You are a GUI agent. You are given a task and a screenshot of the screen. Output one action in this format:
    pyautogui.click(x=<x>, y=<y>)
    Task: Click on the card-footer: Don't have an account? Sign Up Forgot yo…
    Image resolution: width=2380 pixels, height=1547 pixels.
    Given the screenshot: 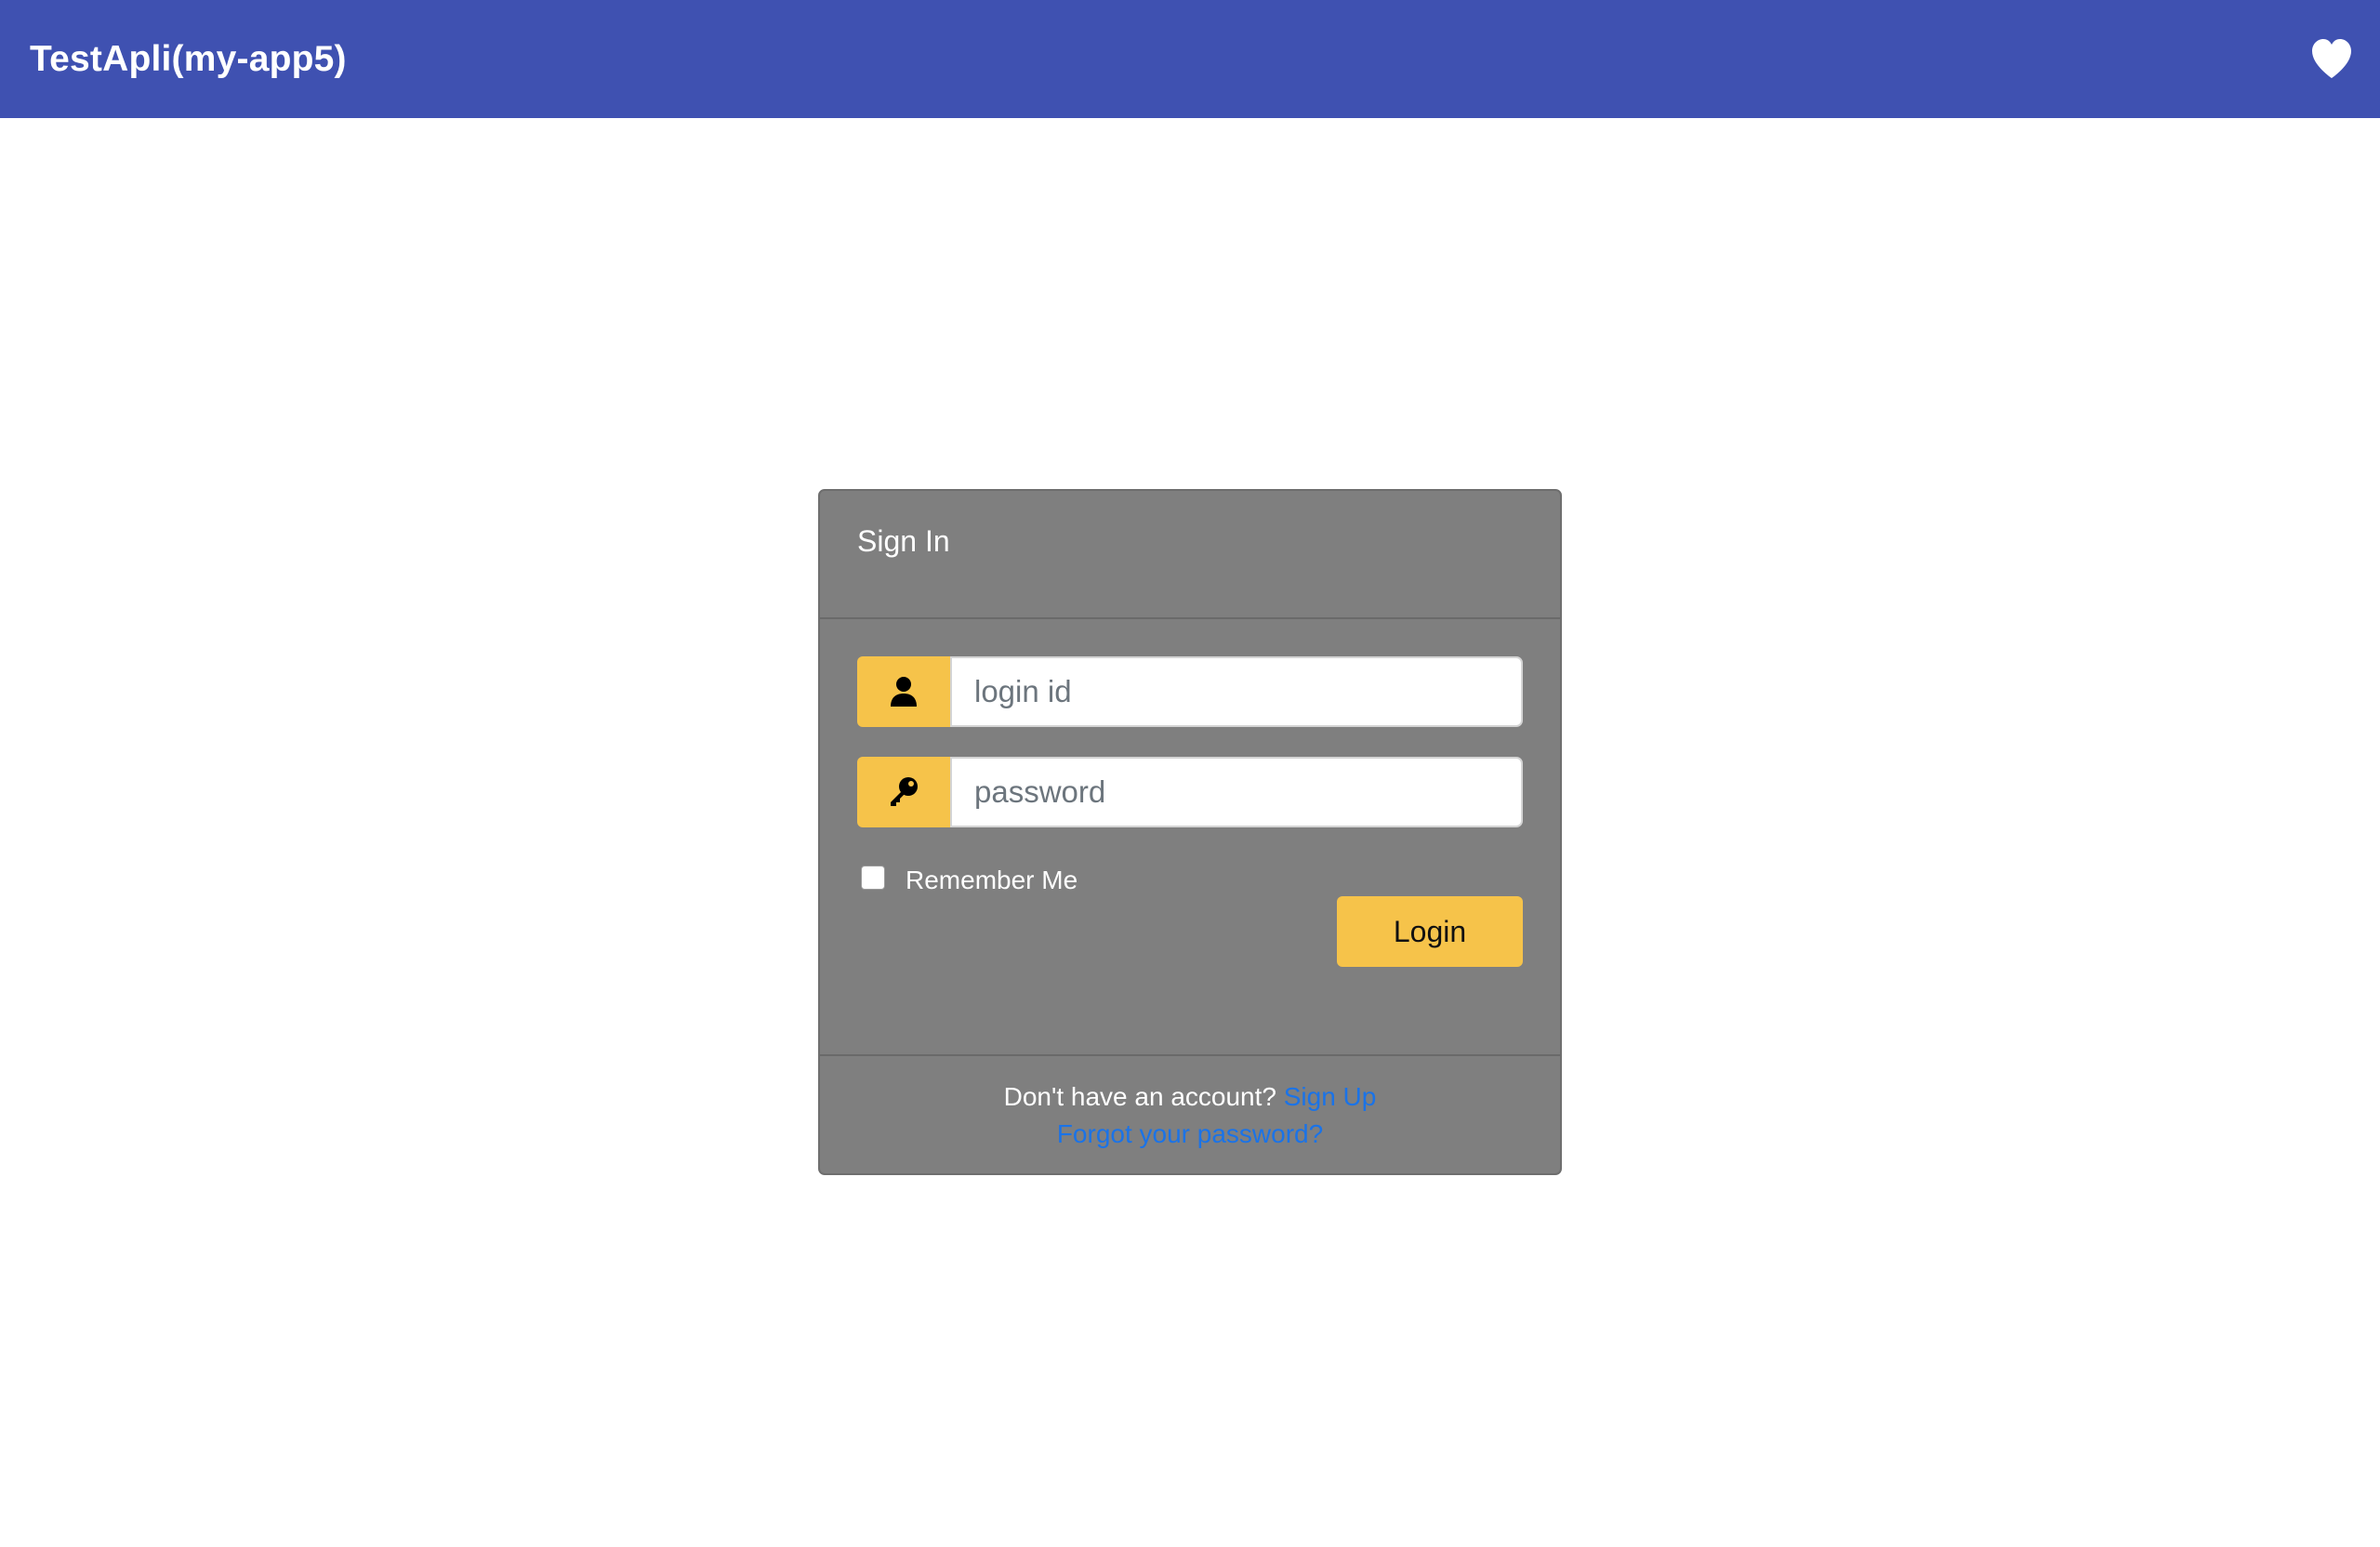 What is the action you would take?
    pyautogui.click(x=1190, y=1113)
    